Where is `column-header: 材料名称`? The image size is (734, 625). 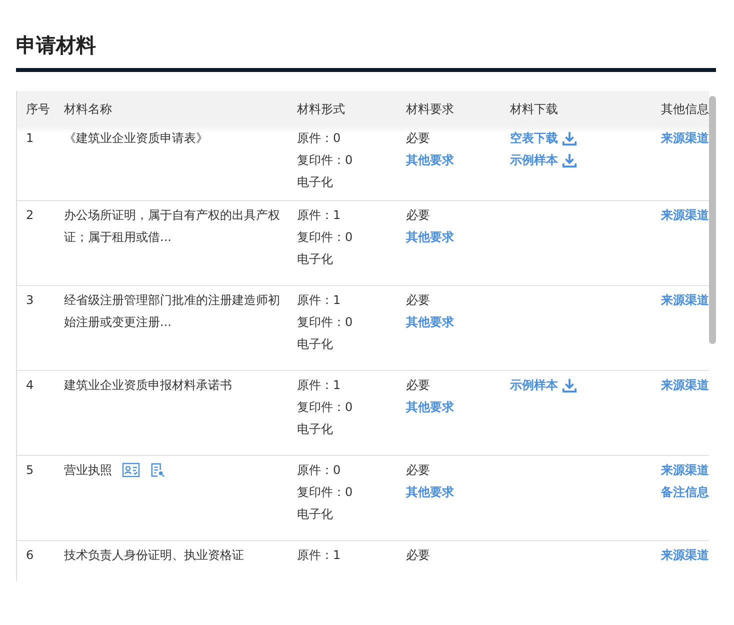
column-header: 材料名称 is located at coordinates (88, 109).